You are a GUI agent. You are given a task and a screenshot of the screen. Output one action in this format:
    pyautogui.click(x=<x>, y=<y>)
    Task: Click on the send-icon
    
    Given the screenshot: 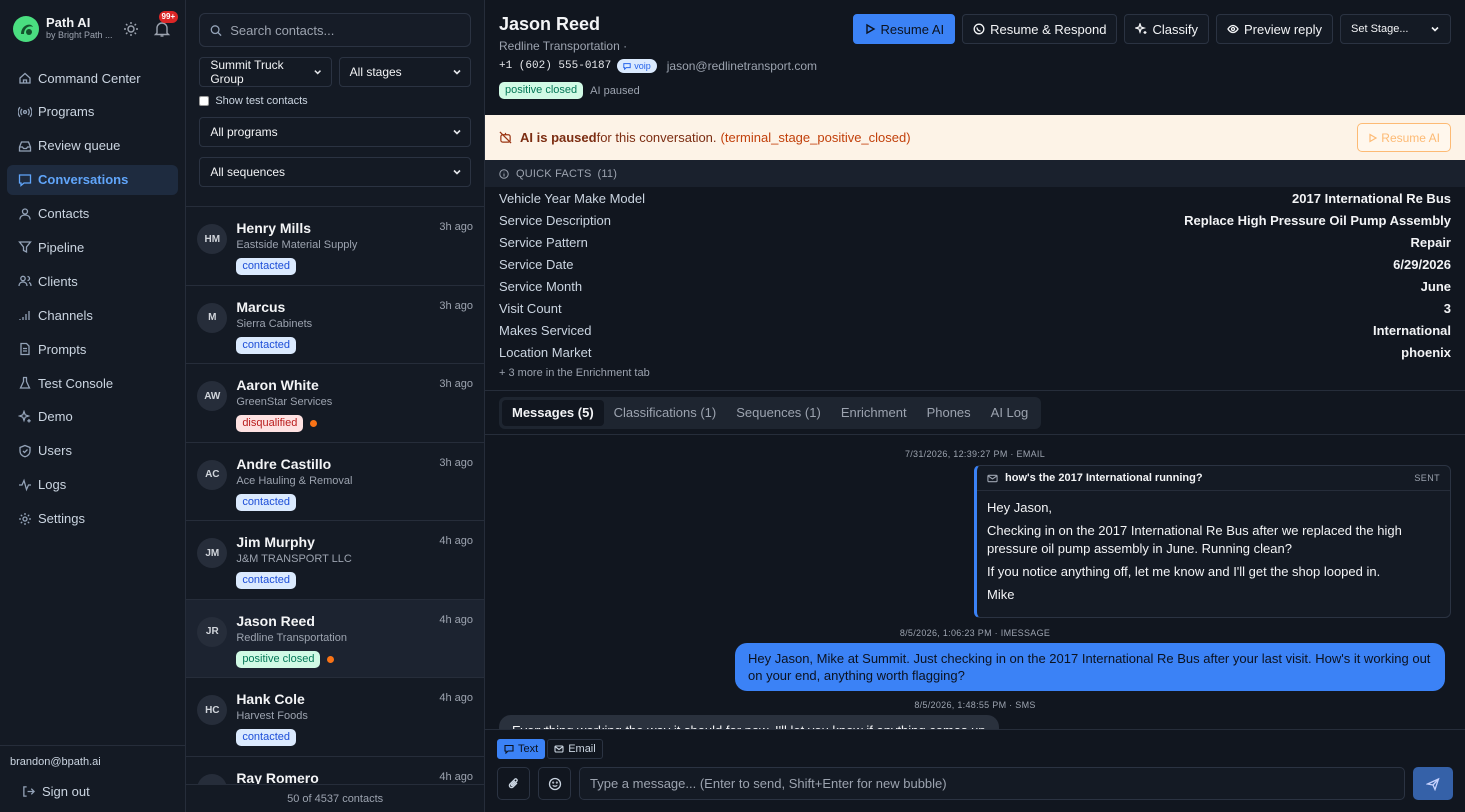 What is the action you would take?
    pyautogui.click(x=1433, y=784)
    